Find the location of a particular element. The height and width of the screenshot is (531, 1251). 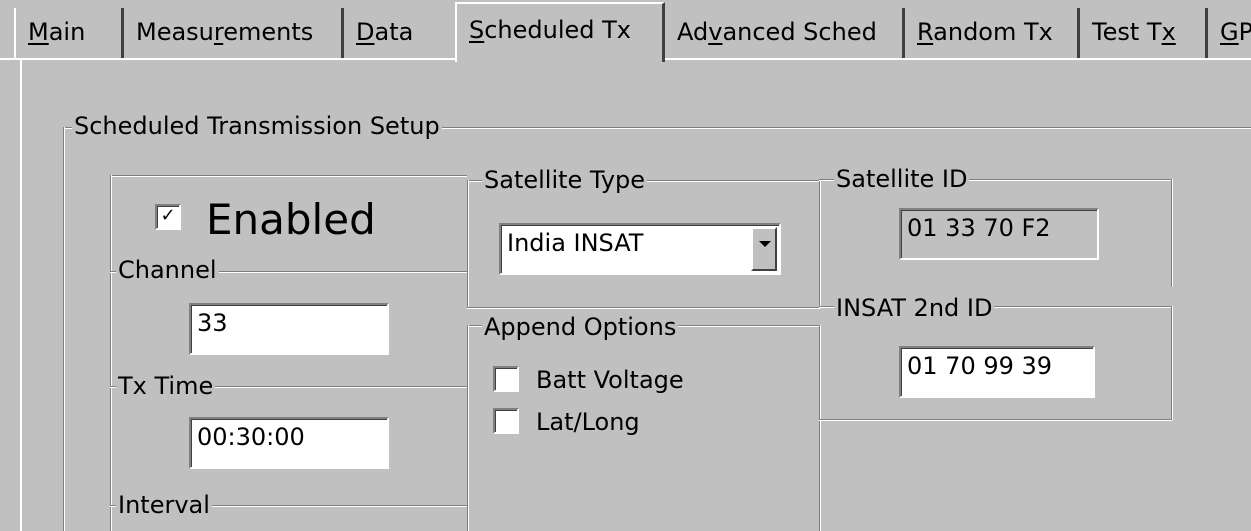

sat-type-title: Satellite Type is located at coordinates (565, 180).